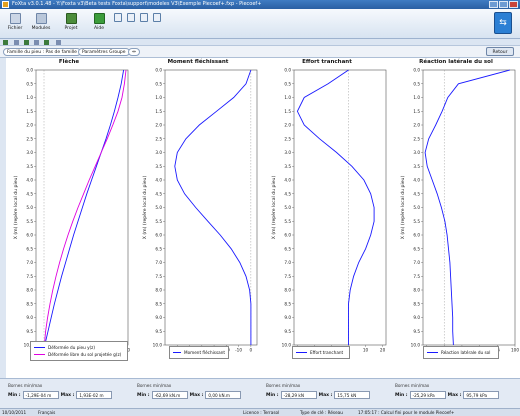 Image resolution: width=520 pixels, height=416 pixels. What do you see at coordinates (42, 52) in the screenshot?
I see `pile-family-tag: Famille du pieu : Pas de famille` at bounding box center [42, 52].